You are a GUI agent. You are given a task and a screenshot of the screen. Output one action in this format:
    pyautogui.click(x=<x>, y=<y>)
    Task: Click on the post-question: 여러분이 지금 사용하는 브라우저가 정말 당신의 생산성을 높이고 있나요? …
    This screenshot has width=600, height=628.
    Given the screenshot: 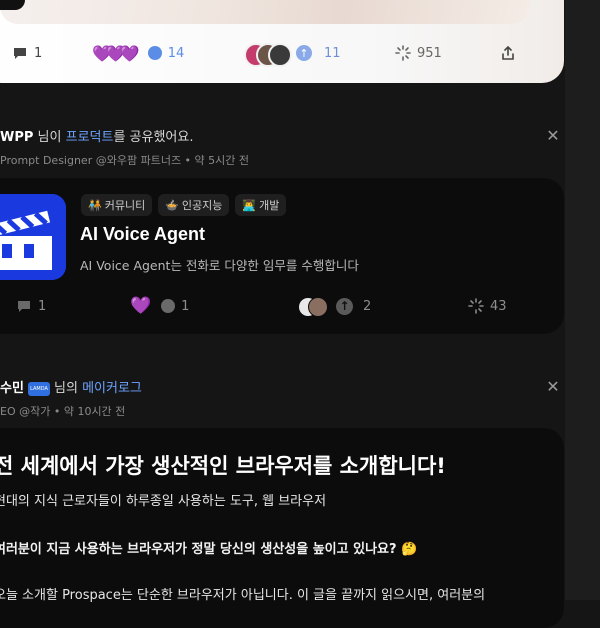 What is the action you would take?
    pyautogui.click(x=209, y=549)
    